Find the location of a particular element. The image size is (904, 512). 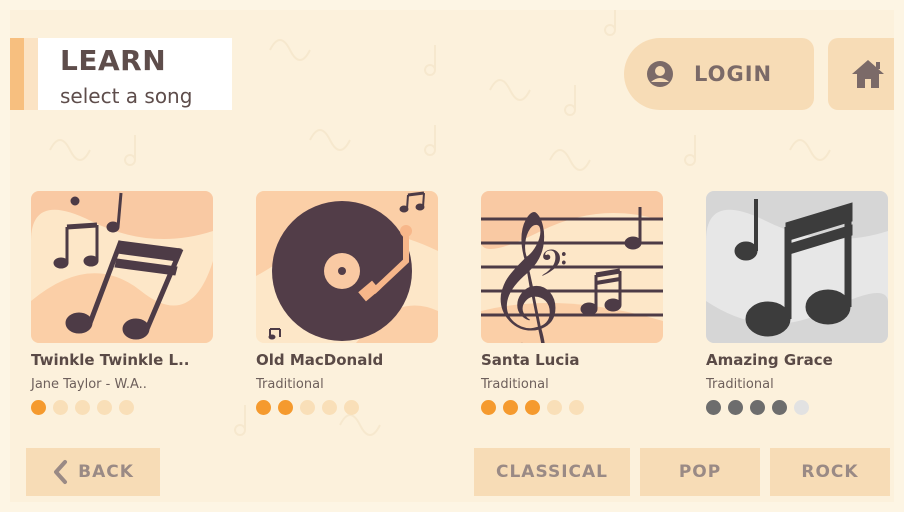

home-button is located at coordinates (861, 74).